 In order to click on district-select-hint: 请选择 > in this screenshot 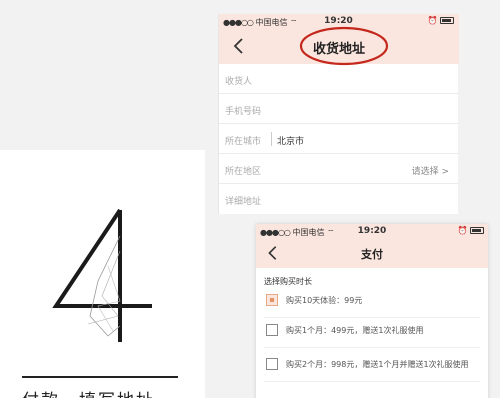, I will do `click(430, 170)`.